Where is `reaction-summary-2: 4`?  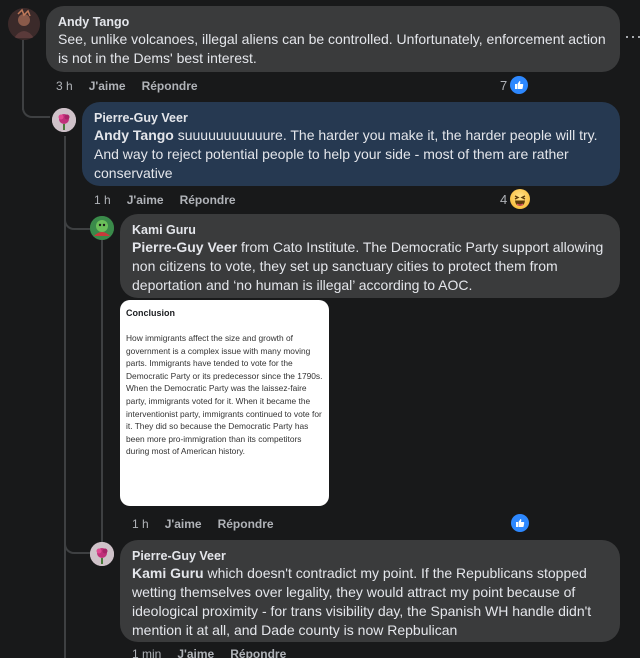
reaction-summary-2: 4 is located at coordinates (515, 199).